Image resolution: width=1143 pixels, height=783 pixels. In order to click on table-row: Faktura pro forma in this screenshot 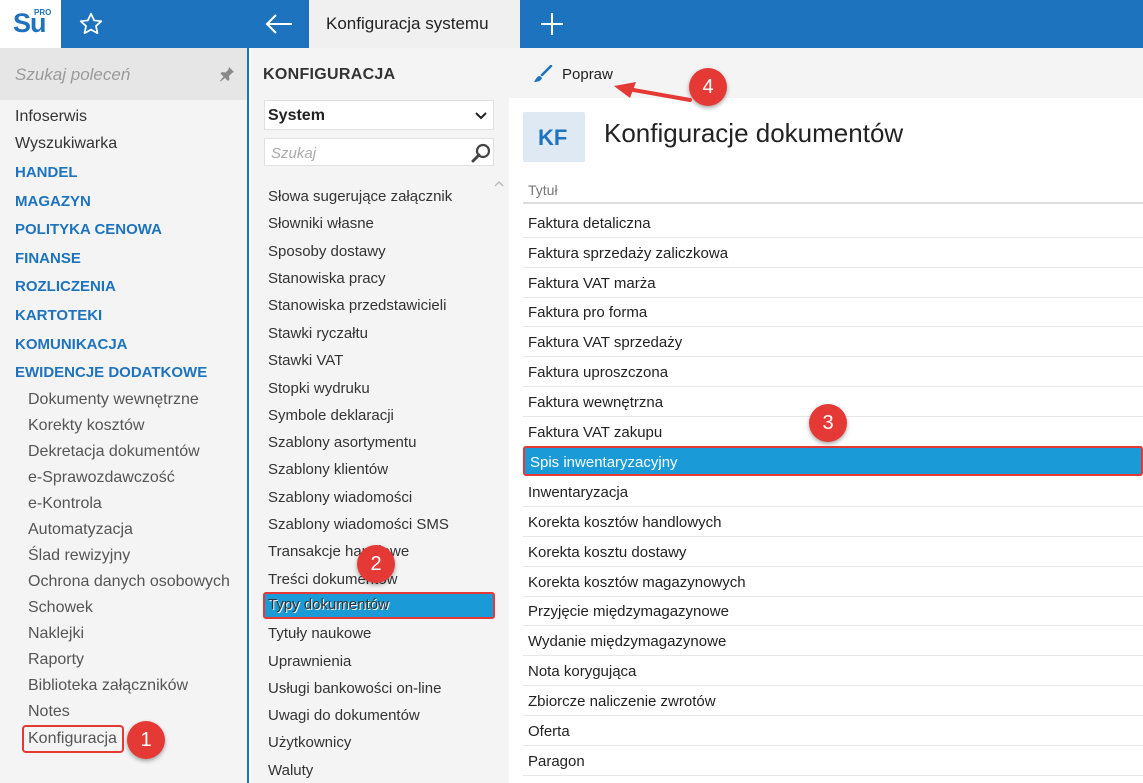, I will do `click(833, 312)`.